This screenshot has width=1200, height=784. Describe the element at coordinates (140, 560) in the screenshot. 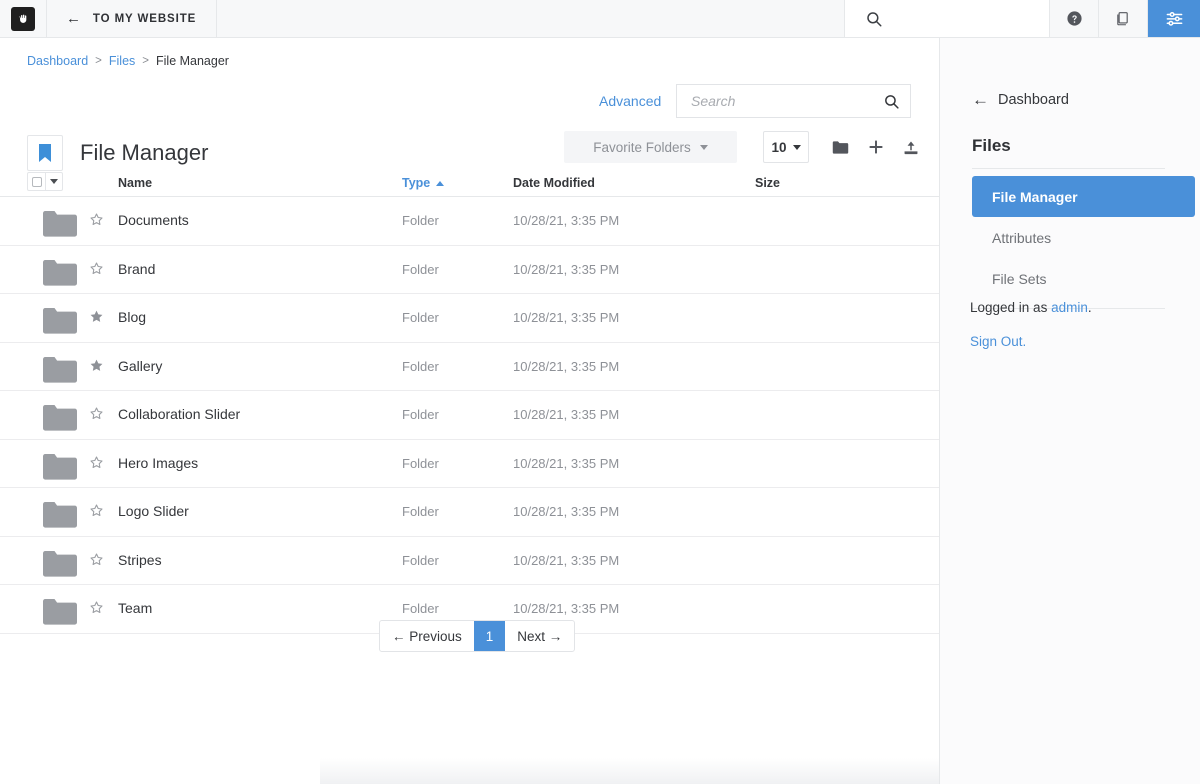

I see `file-name: Stripes` at that location.